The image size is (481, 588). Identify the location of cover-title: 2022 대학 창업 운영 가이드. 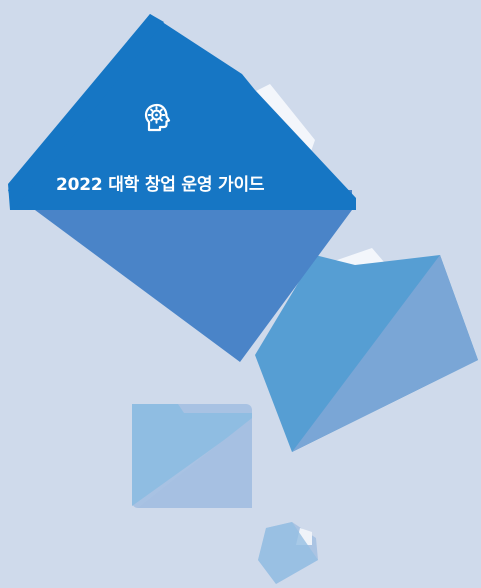
(160, 185).